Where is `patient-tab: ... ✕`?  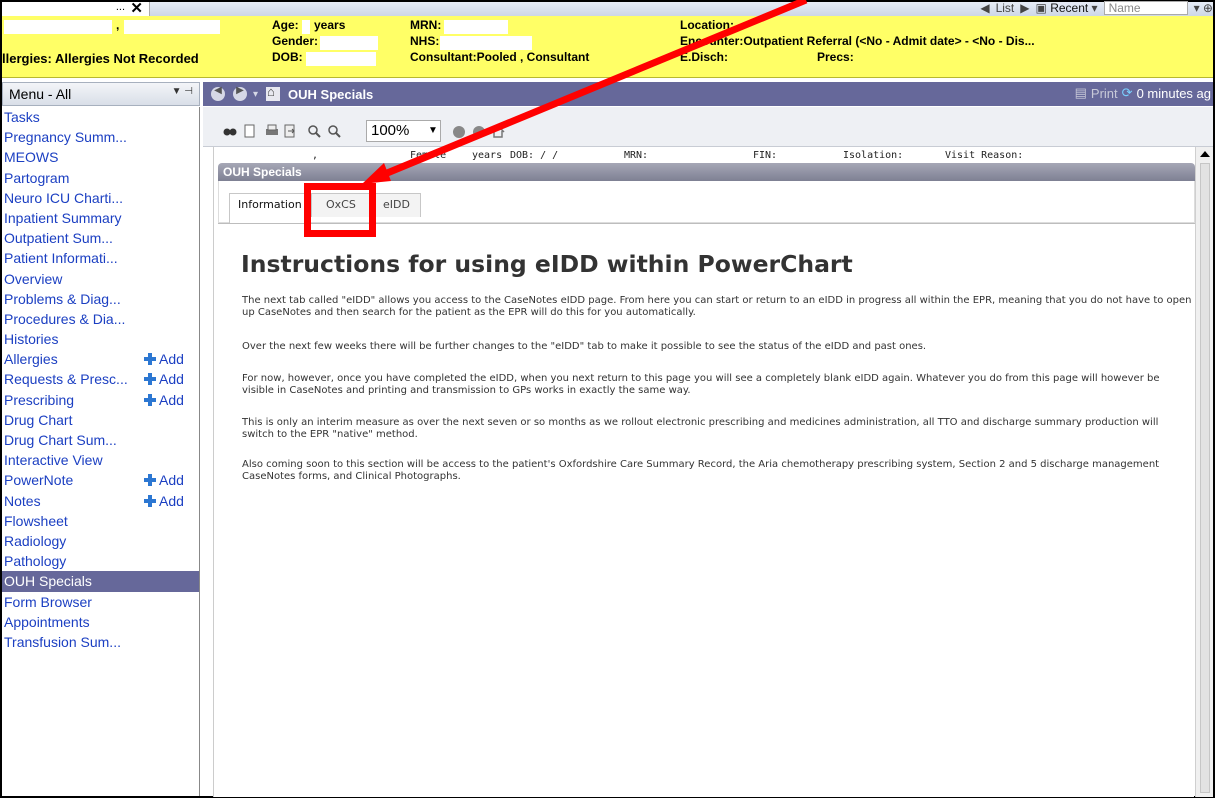
patient-tab: ... ✕ is located at coordinates (76, 8).